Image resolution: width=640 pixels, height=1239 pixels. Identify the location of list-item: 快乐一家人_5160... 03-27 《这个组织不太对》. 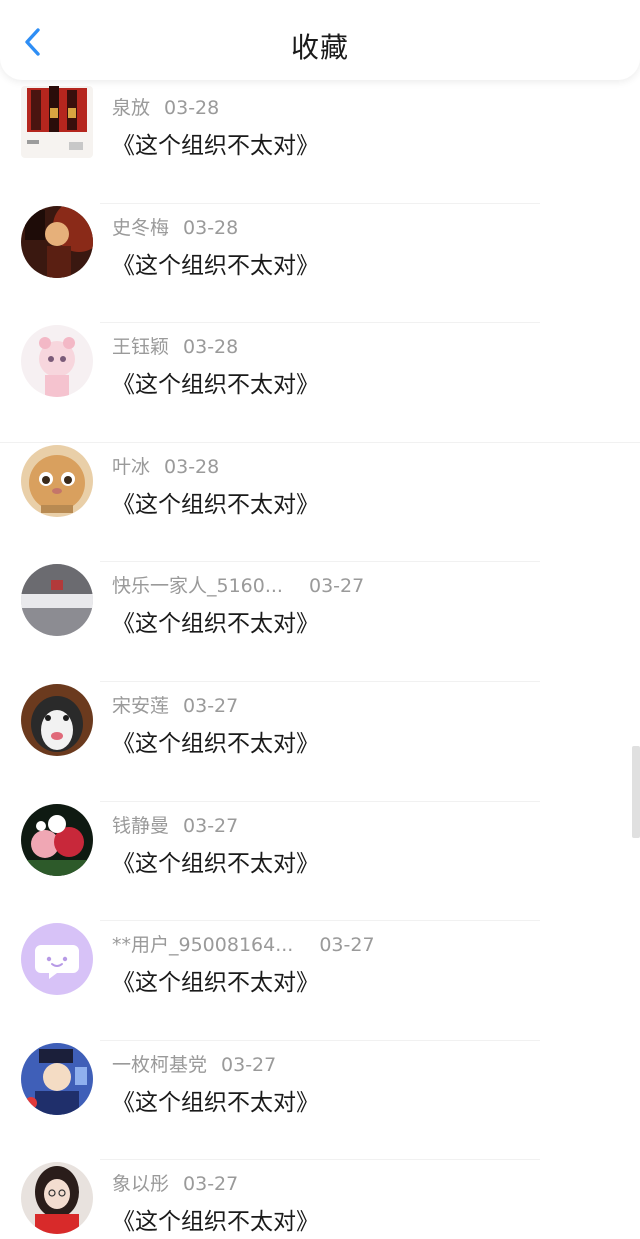
(320, 622).